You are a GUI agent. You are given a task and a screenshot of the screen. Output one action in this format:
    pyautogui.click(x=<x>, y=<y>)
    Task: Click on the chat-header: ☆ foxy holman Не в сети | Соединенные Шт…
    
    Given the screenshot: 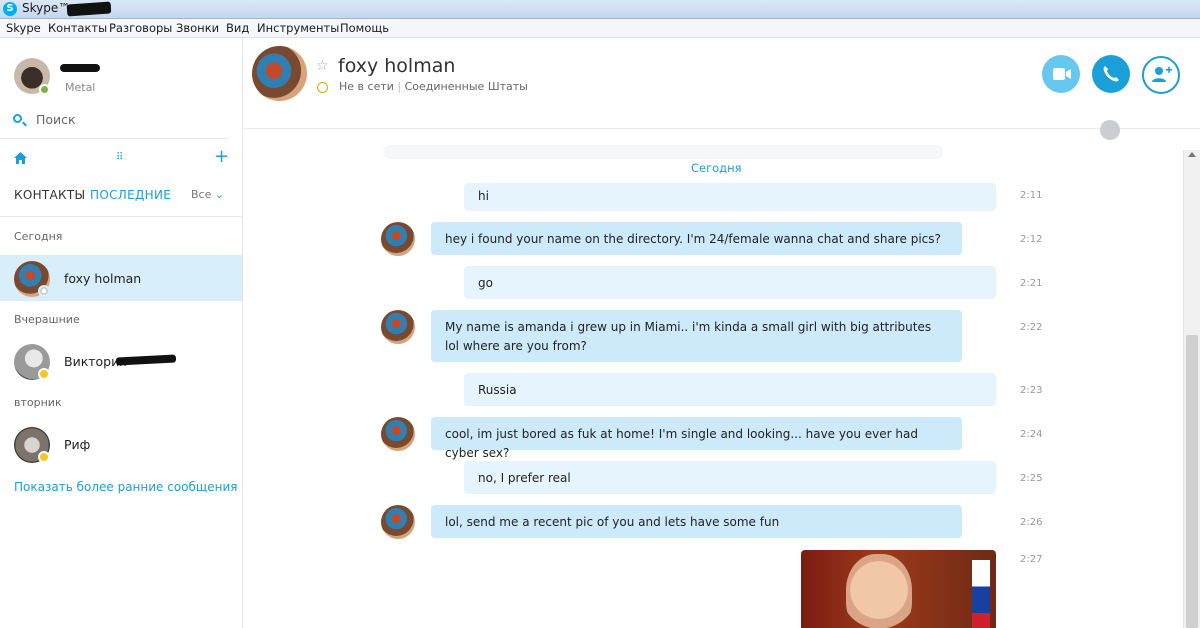 What is the action you would take?
    pyautogui.click(x=721, y=89)
    